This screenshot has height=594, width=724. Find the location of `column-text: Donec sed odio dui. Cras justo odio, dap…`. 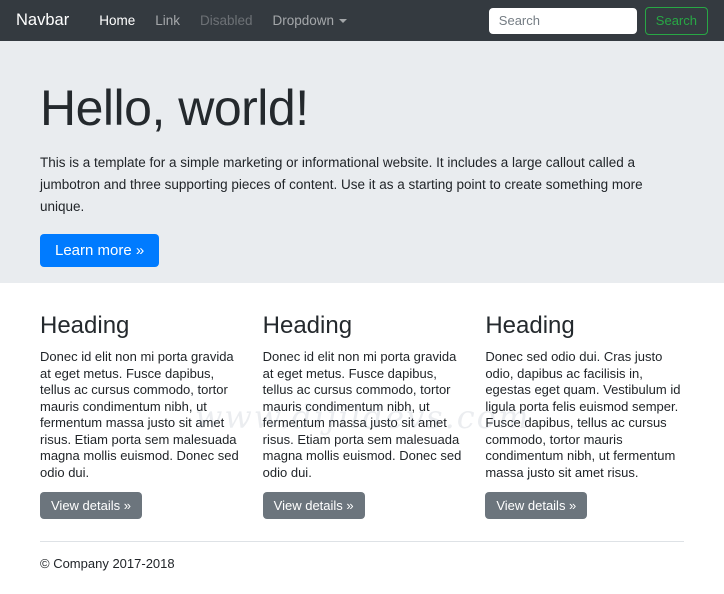

column-text: Donec sed odio dui. Cras justo odio, dap… is located at coordinates (583, 414).